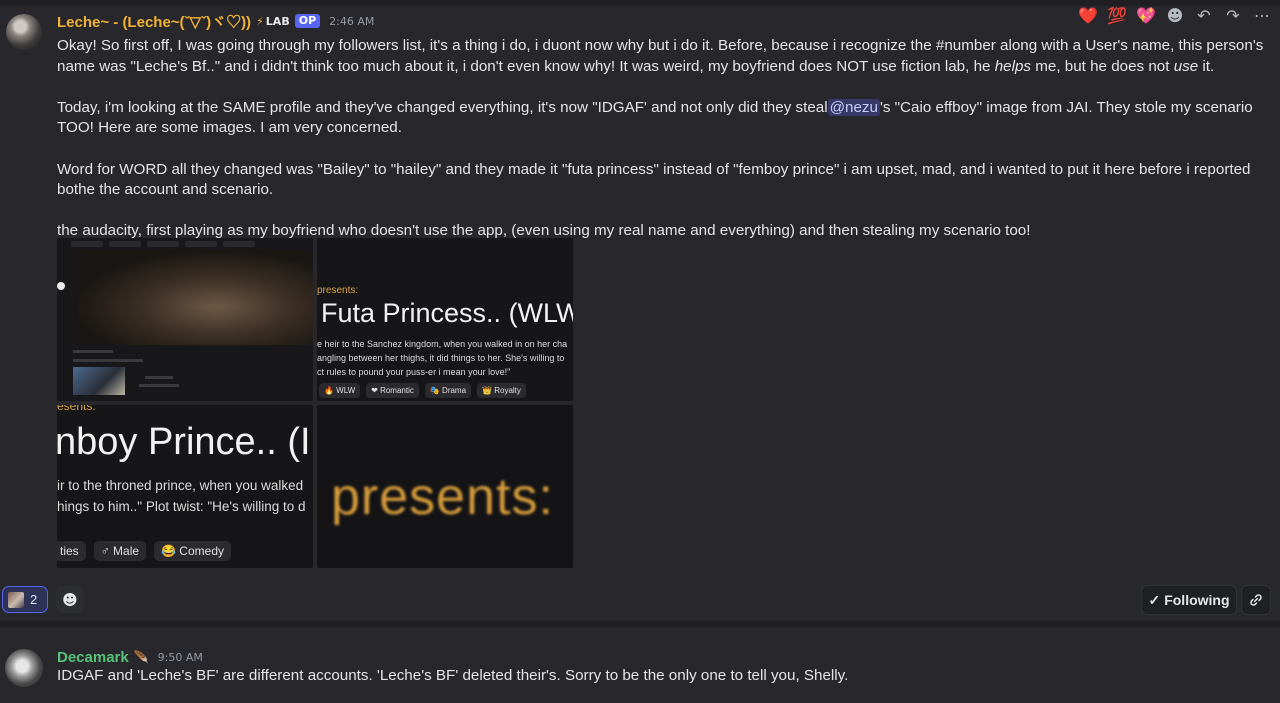 The image size is (1280, 703). What do you see at coordinates (130, 657) in the screenshot?
I see `message-header: Decamark 🪶 9:50 AM` at bounding box center [130, 657].